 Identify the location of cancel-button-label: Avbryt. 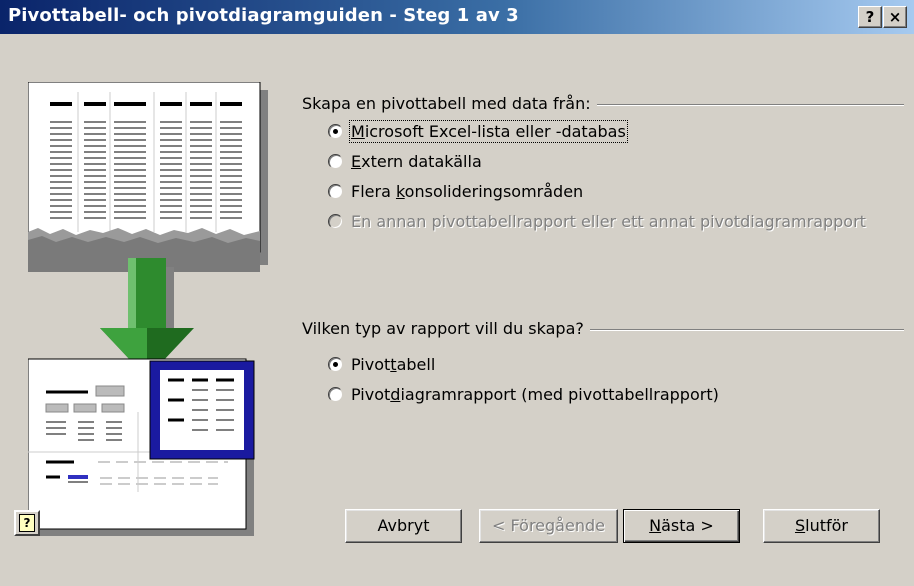
(403, 525).